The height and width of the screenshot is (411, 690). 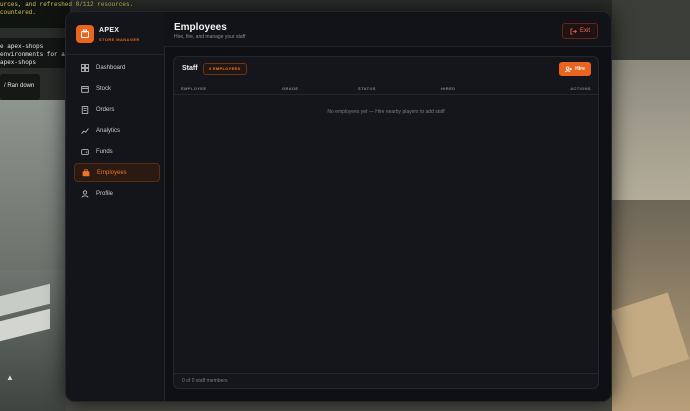 What do you see at coordinates (119, 39) in the screenshot?
I see `brand-subtitle: STORE MANAGER` at bounding box center [119, 39].